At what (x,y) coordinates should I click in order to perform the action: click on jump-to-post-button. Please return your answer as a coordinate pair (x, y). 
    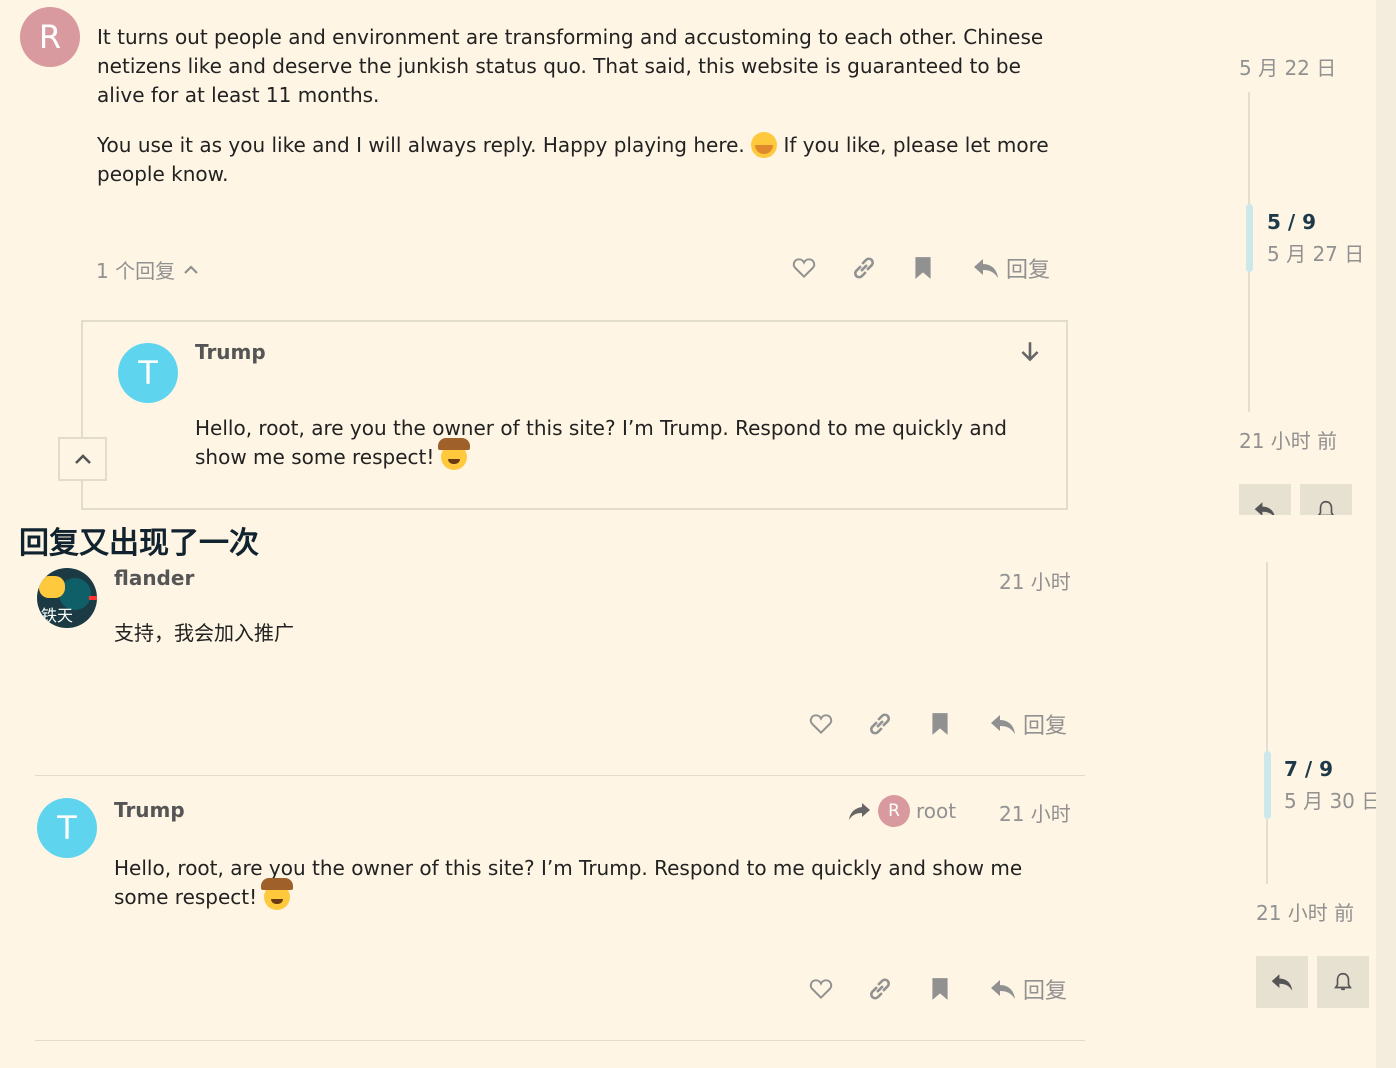
    Looking at the image, I should click on (1030, 352).